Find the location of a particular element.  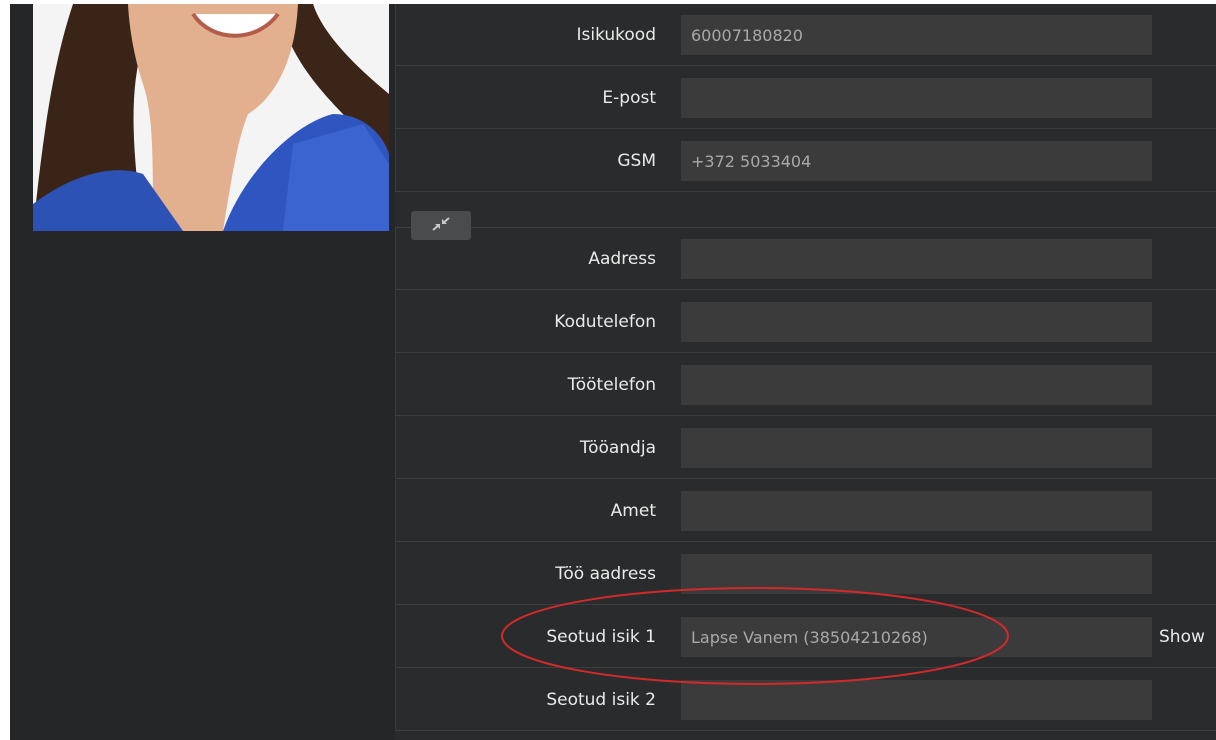

row-too-aadress: Töö aadress is located at coordinates (805, 574).